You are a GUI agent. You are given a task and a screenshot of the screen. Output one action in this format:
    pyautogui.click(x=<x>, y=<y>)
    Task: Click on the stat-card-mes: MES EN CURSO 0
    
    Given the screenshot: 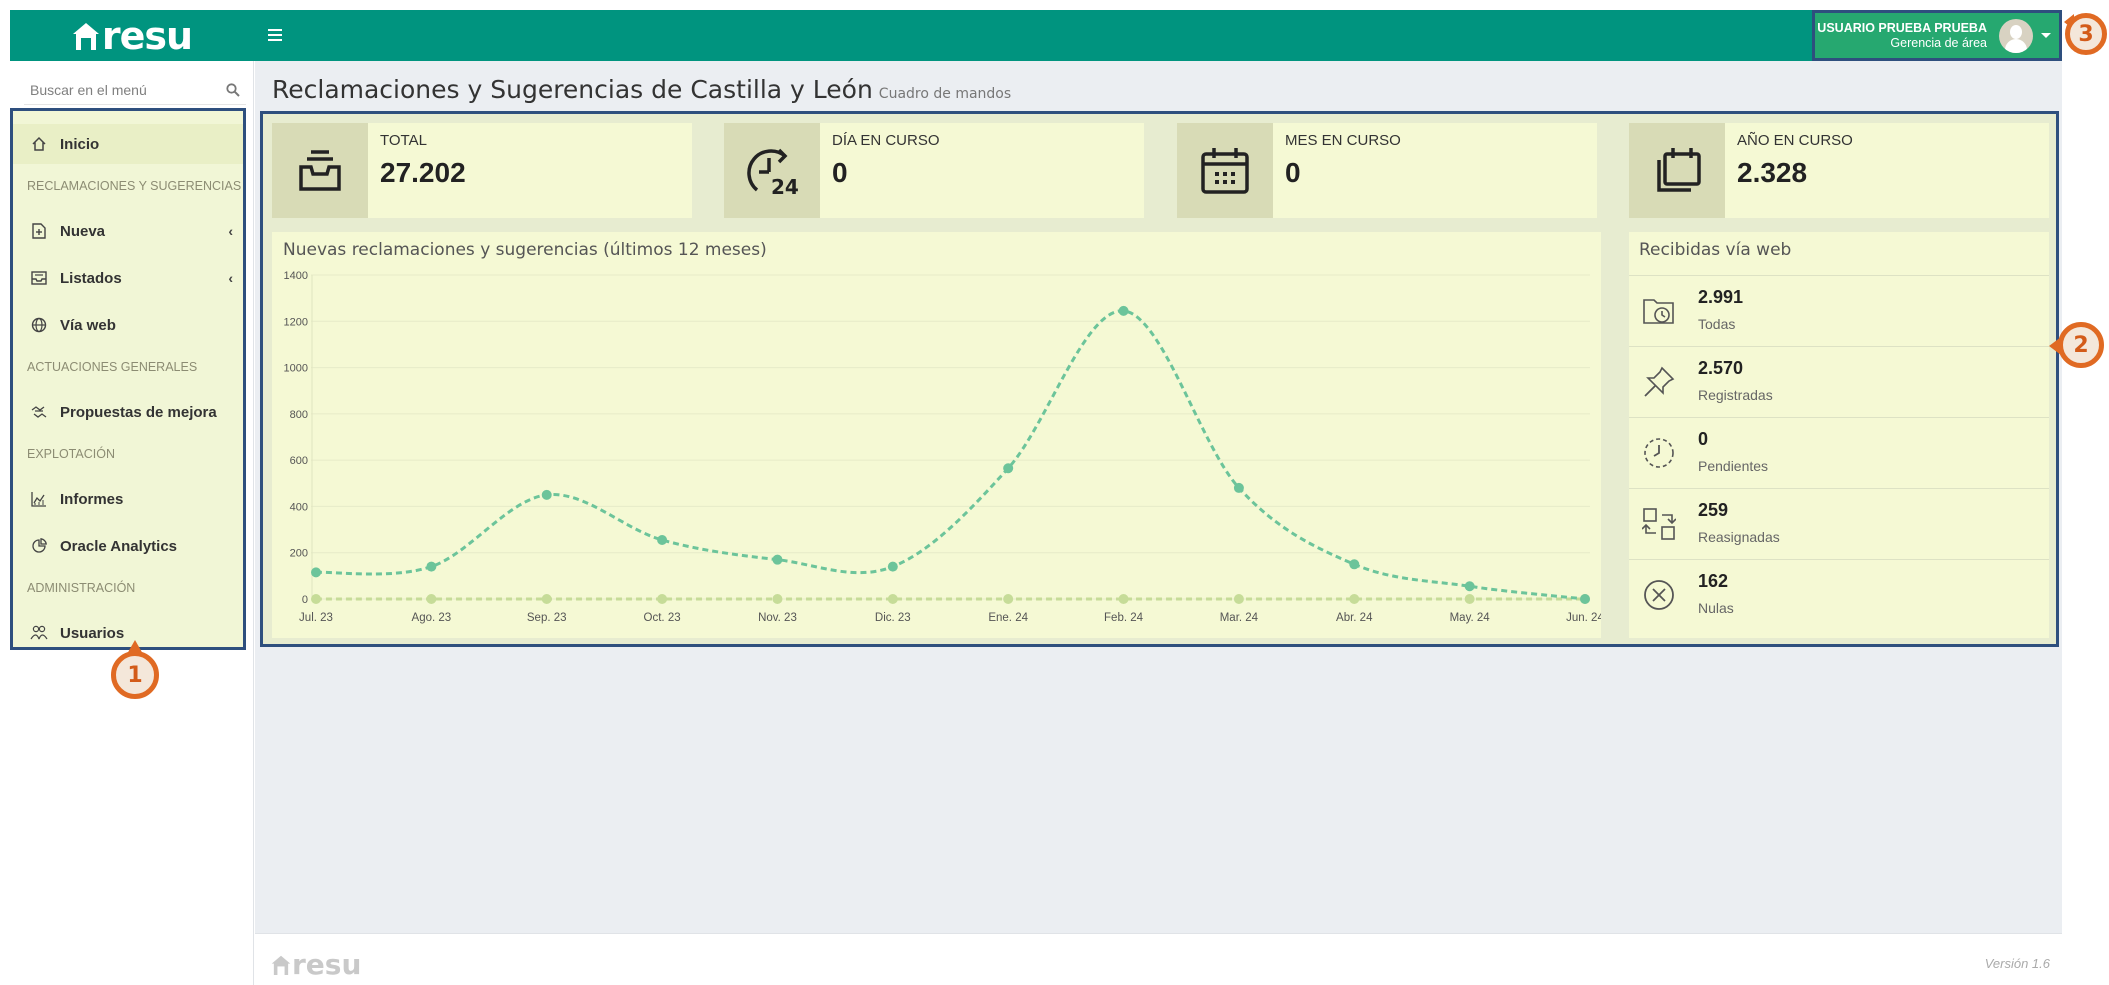 What is the action you would take?
    pyautogui.click(x=1387, y=170)
    